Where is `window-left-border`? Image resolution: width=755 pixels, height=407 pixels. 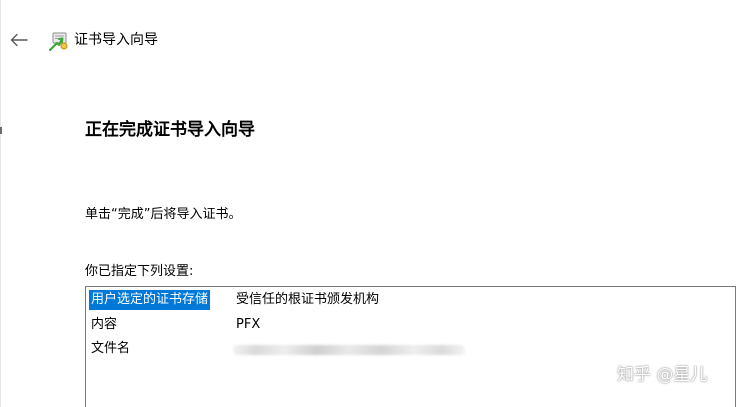 window-left-border is located at coordinates (0, 203).